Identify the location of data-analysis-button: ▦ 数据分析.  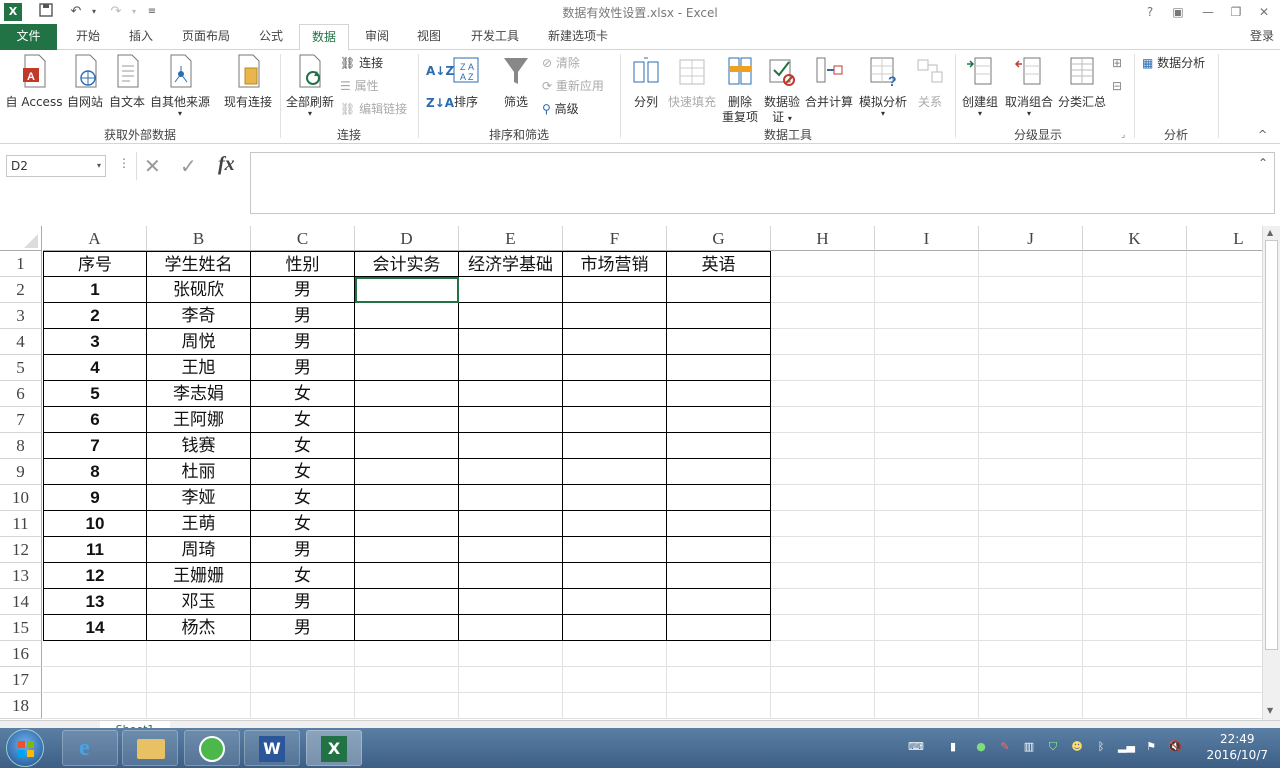
(1173, 63).